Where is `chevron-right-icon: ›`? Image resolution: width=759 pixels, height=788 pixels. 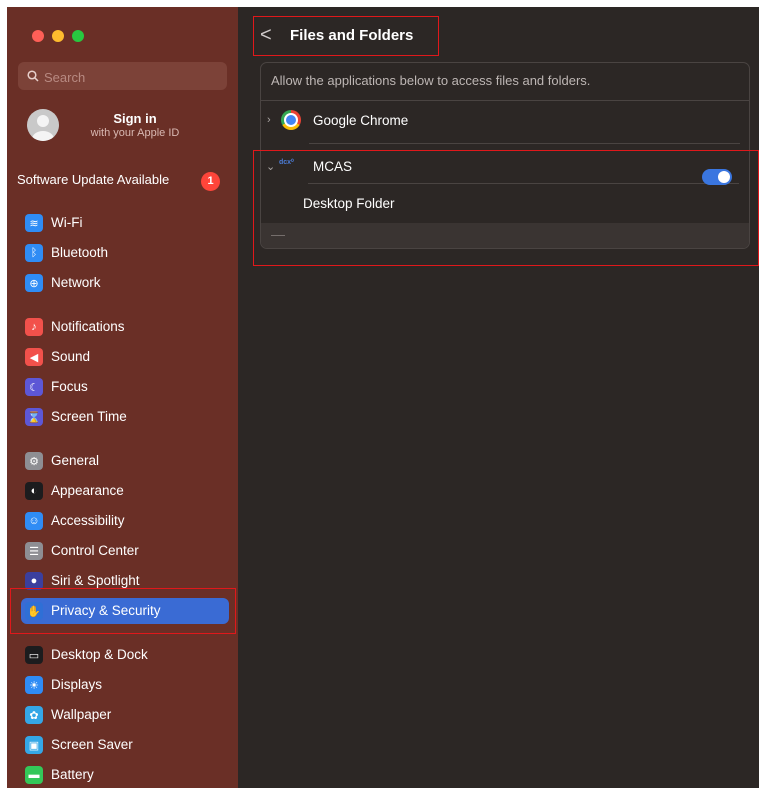
chevron-right-icon: › is located at coordinates (269, 120).